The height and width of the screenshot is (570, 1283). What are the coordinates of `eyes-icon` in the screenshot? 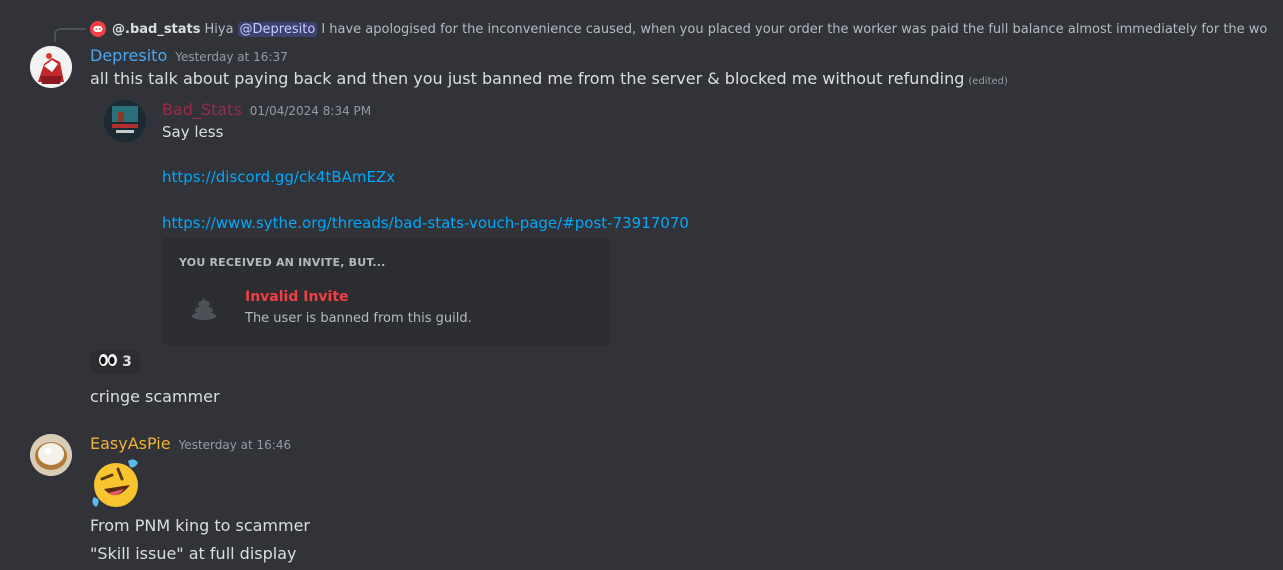 It's located at (108, 362).